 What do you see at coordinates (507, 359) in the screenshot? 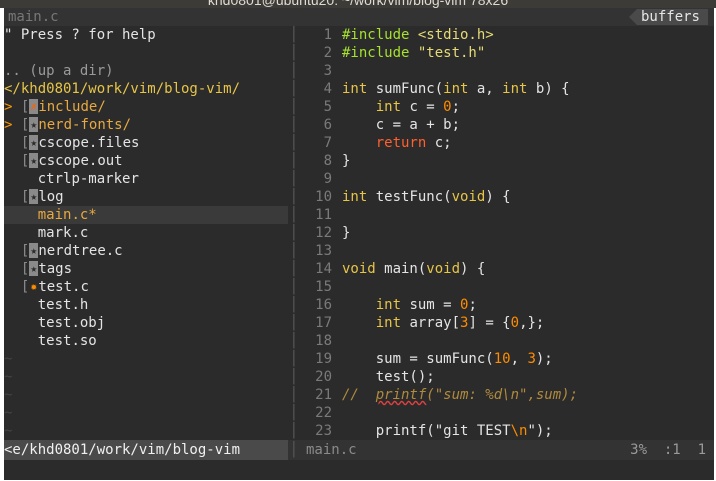
I see `code-line: 19 sum = sumFunc(10, 3);` at bounding box center [507, 359].